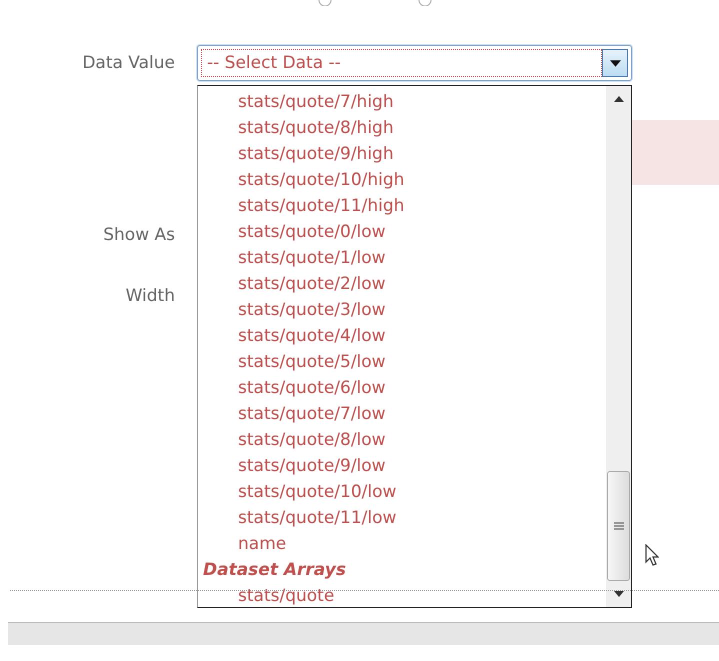 This screenshot has width=719, height=661. I want to click on dropdown-option: stats/quote/8/high, so click(402, 128).